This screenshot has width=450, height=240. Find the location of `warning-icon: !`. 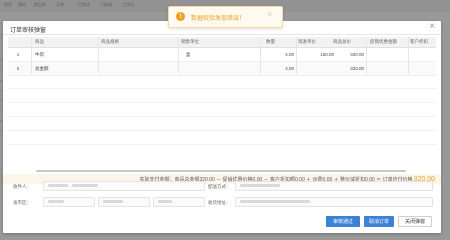

warning-icon: ! is located at coordinates (180, 16).